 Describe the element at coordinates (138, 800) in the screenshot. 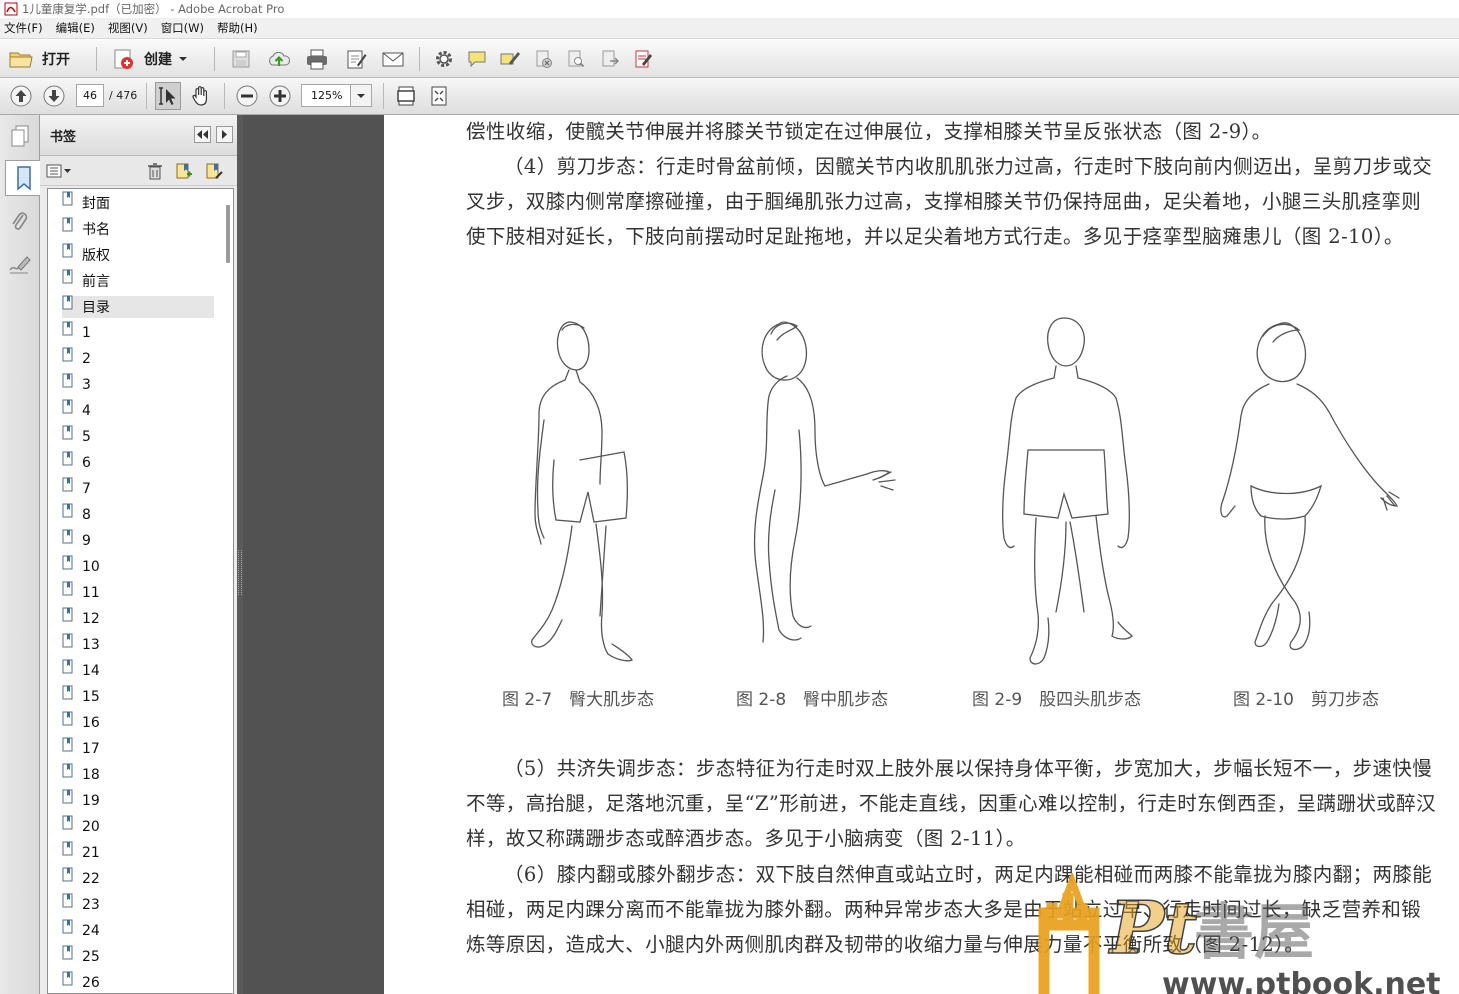

I see `bookmark-item: 19` at that location.